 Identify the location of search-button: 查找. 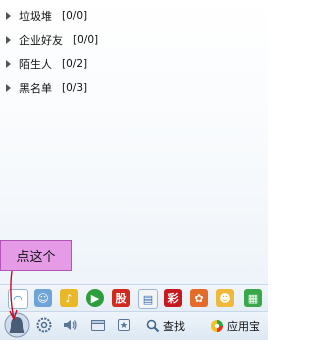
(165, 326).